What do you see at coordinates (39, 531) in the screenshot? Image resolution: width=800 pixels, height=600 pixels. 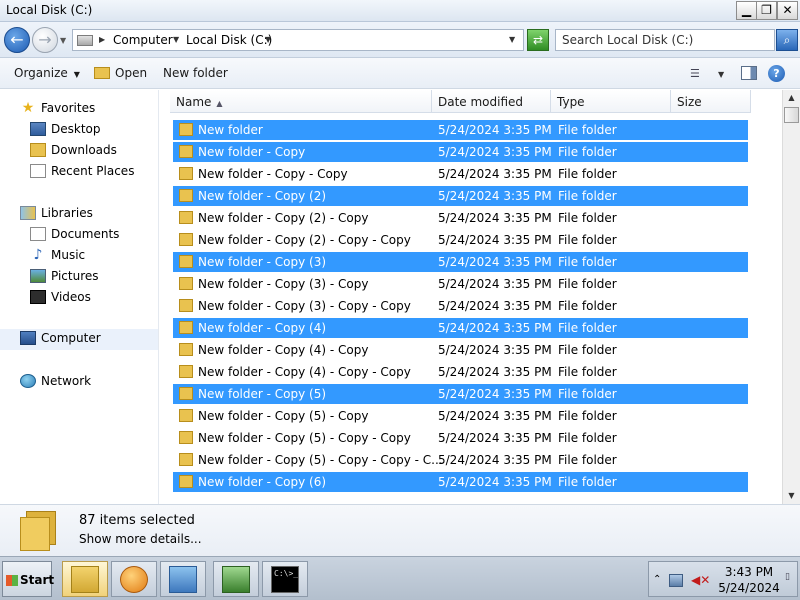 I see `folder-stack-icon` at bounding box center [39, 531].